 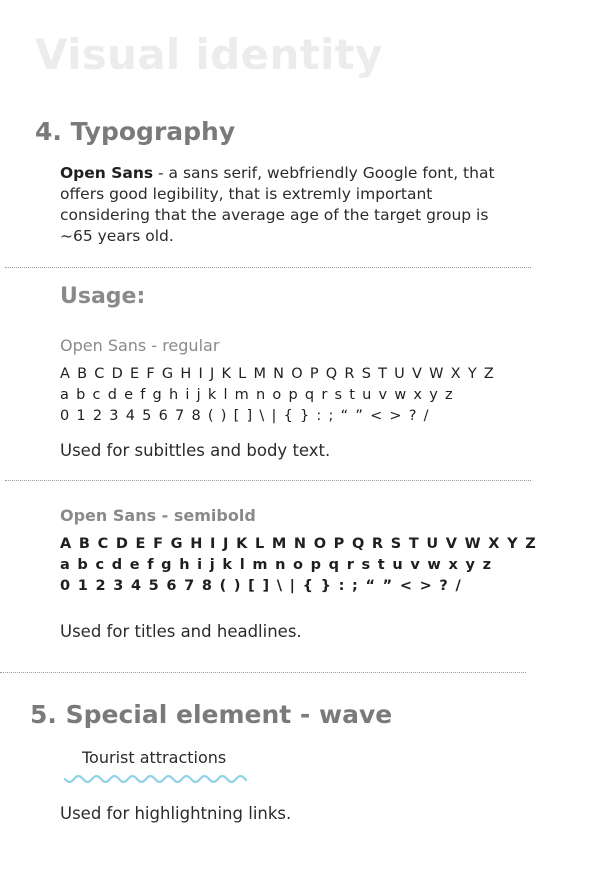 What do you see at coordinates (158, 515) in the screenshot?
I see `semibold-label: Open Sans - semibold` at bounding box center [158, 515].